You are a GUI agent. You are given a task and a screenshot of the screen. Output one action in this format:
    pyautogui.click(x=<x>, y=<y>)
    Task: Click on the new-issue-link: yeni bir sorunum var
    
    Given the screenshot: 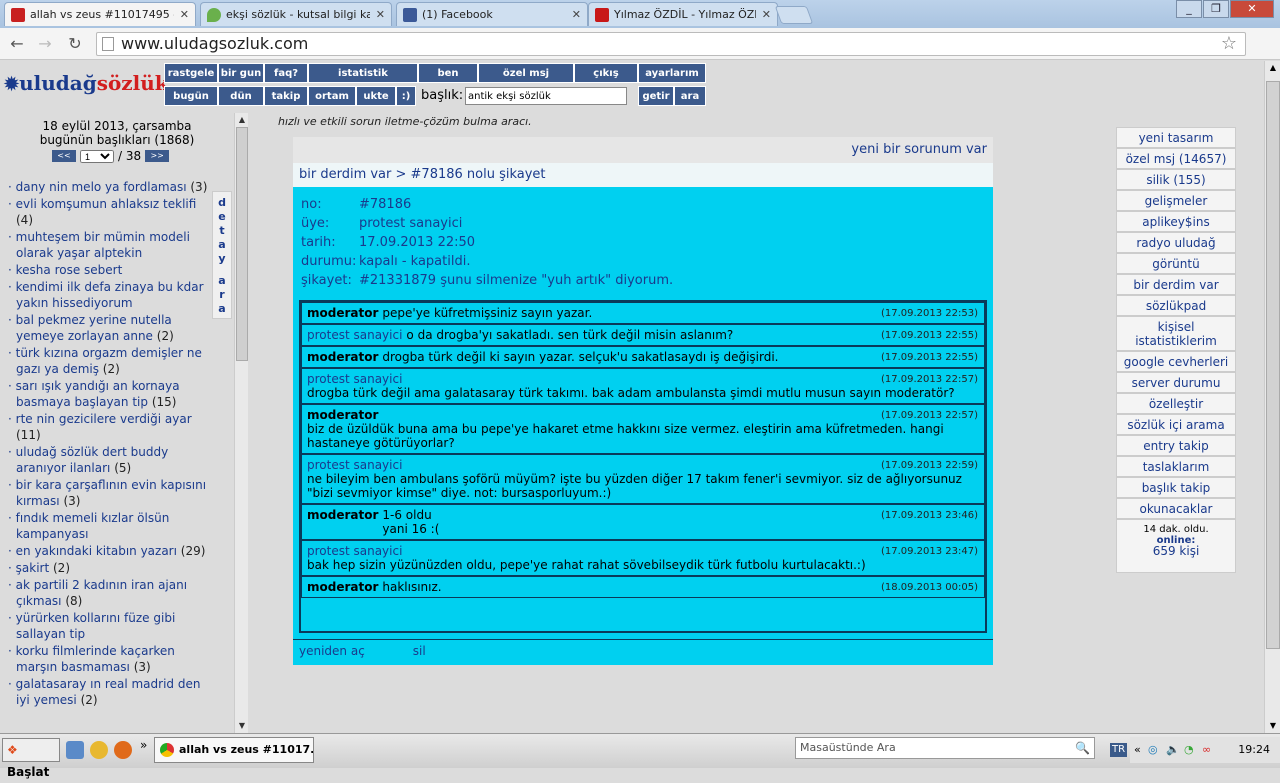 What is the action you would take?
    pyautogui.click(x=919, y=149)
    